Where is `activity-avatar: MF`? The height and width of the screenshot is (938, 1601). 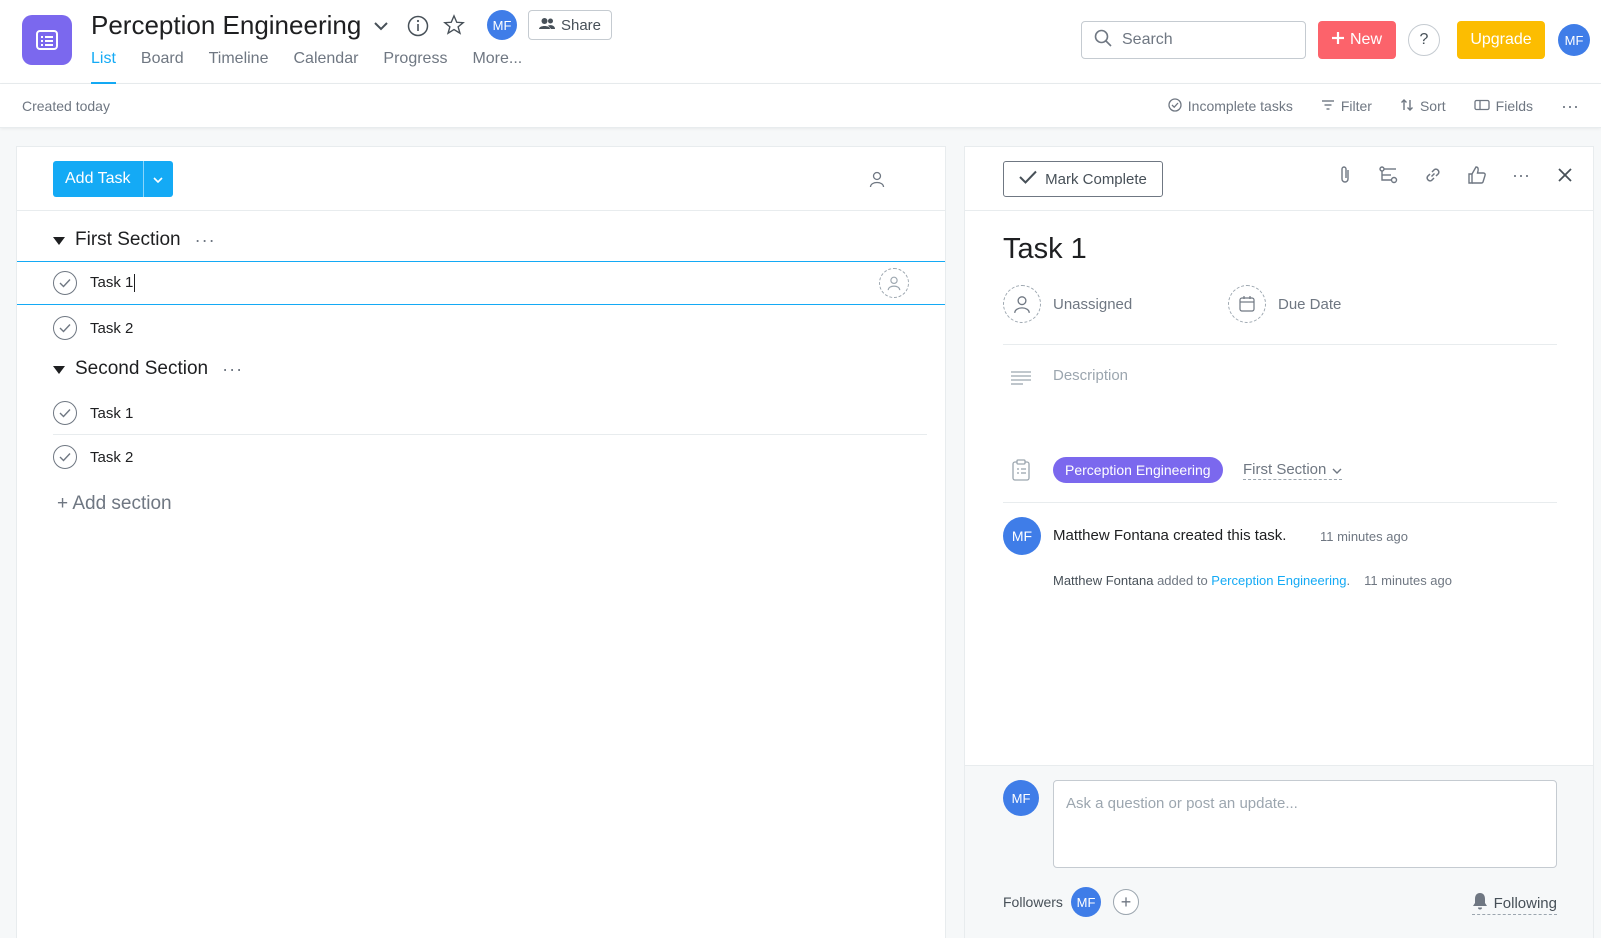
activity-avatar: MF is located at coordinates (1022, 536).